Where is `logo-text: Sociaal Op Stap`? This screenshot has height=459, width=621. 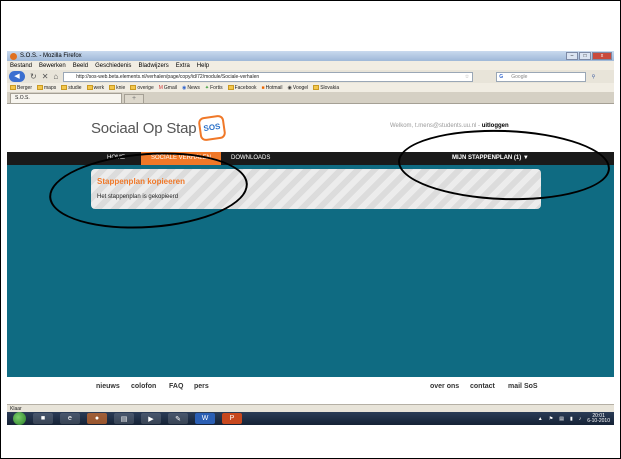 logo-text: Sociaal Op Stap is located at coordinates (144, 128).